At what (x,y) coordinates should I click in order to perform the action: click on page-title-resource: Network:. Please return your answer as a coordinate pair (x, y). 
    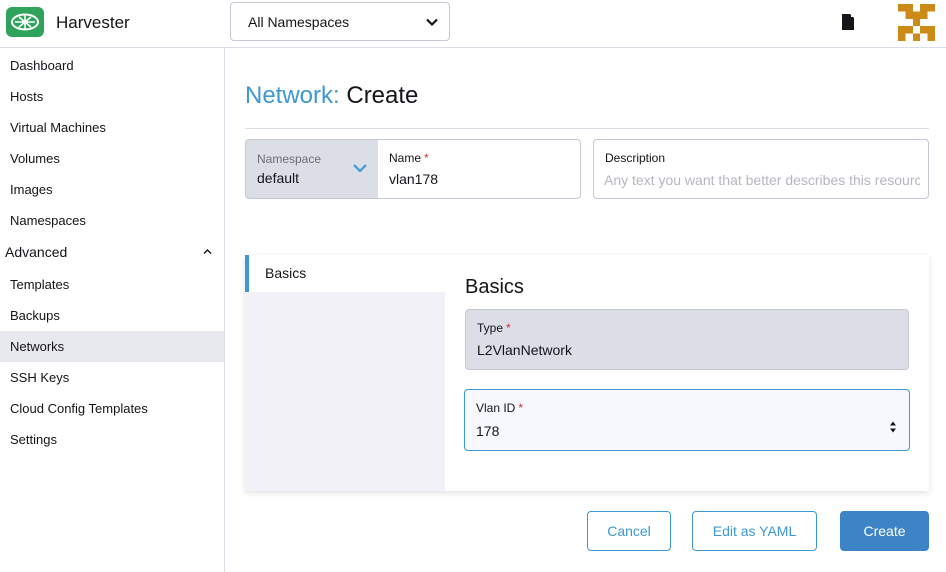
    Looking at the image, I should click on (292, 95).